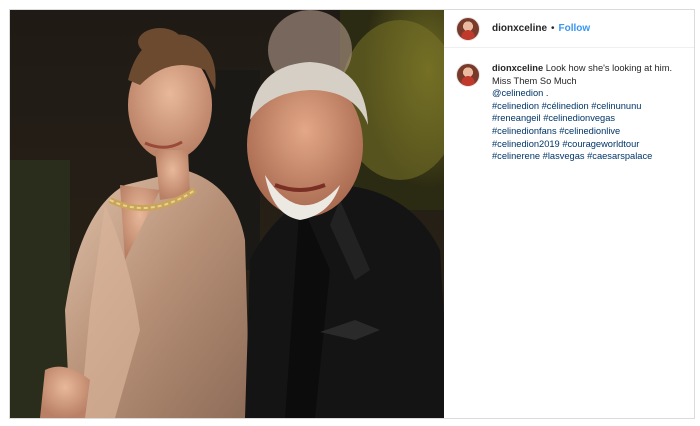  Describe the element at coordinates (468, 28) in the screenshot. I see `profile-avatar` at that location.